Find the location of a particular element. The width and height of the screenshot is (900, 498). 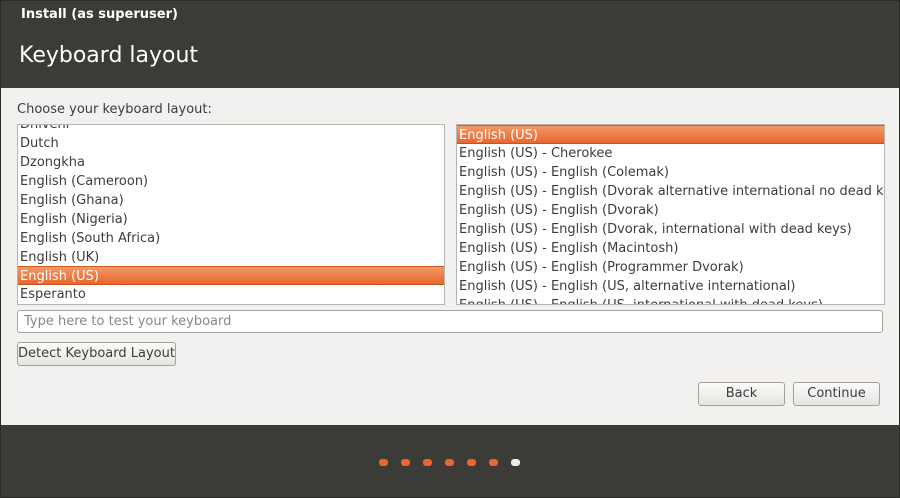

variant-item: English (US) - Cherokee is located at coordinates (670, 153).